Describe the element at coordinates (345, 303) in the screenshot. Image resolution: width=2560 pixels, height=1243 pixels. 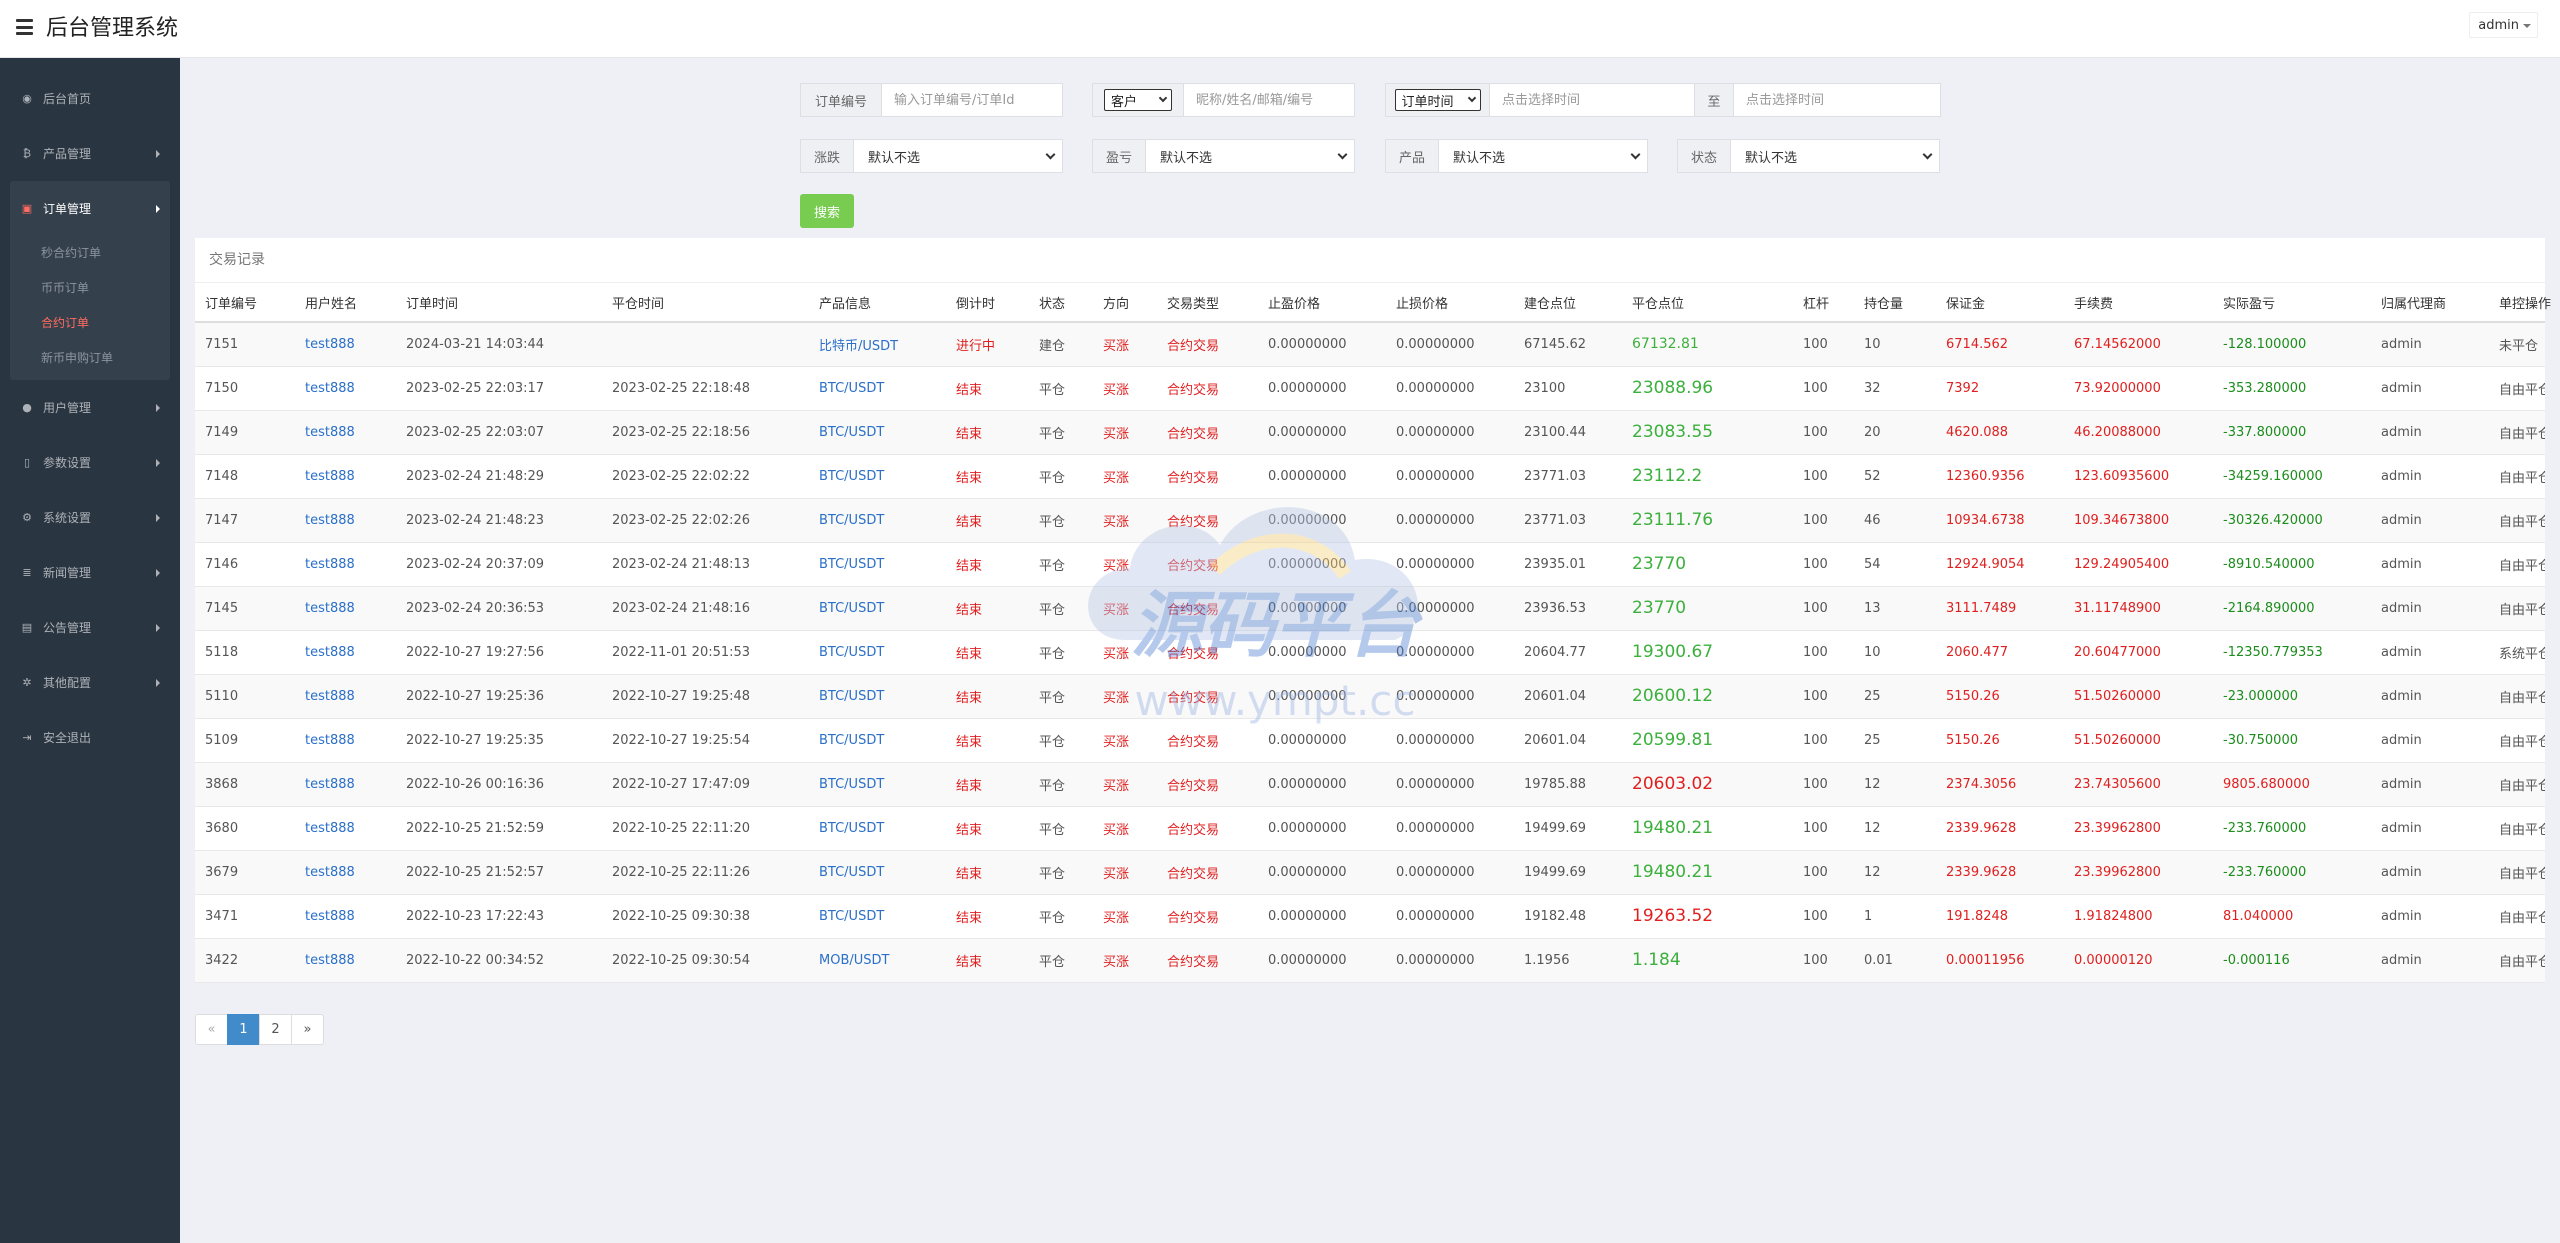
I see `column-header: 用户姓名` at that location.